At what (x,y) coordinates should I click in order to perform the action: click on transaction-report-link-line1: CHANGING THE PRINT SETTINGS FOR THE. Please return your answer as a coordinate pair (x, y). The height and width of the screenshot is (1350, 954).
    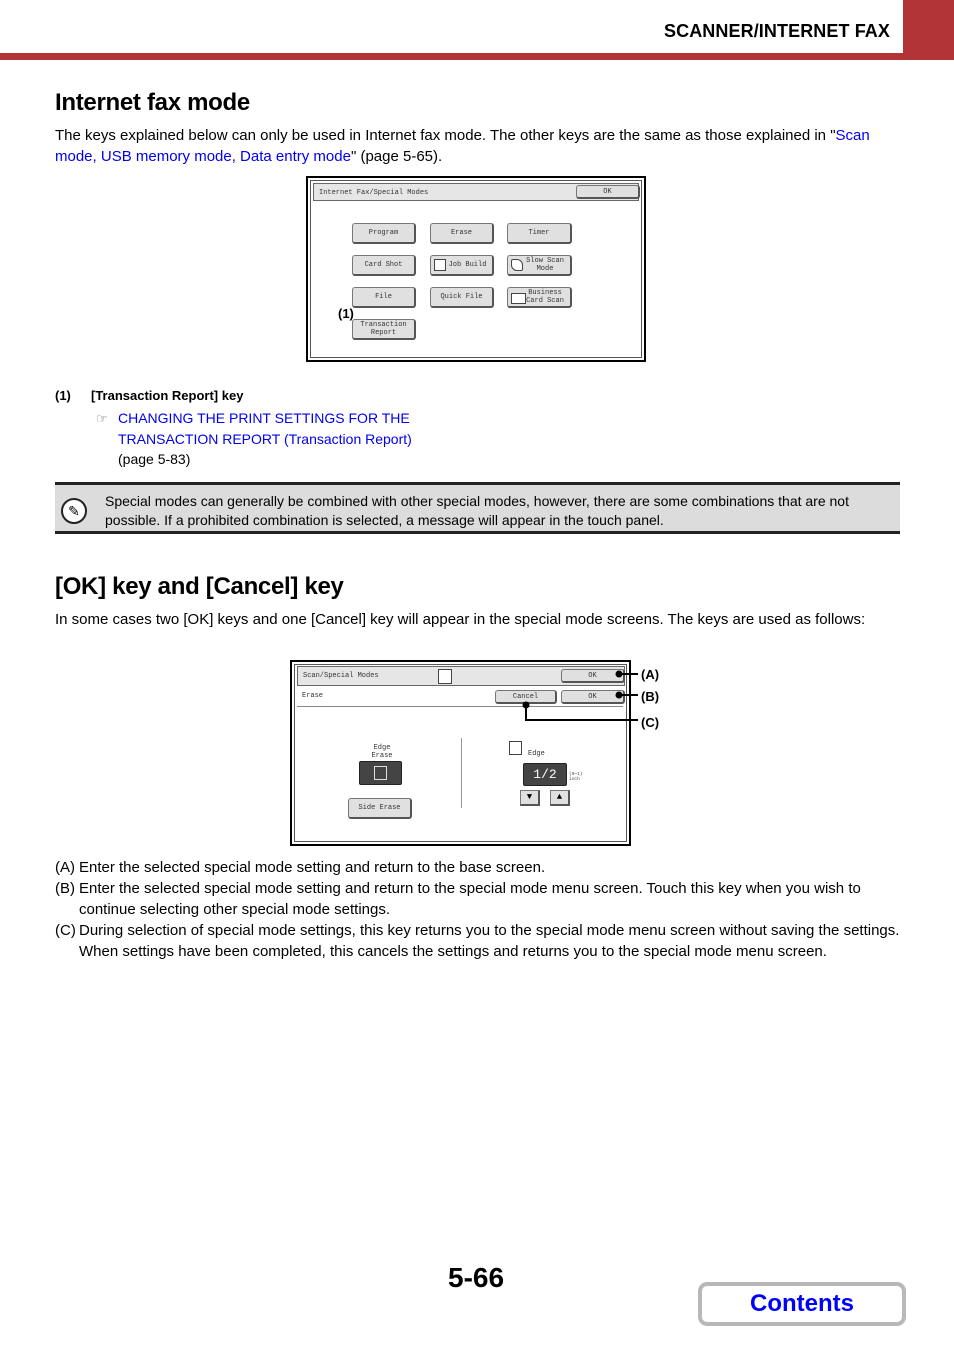
    Looking at the image, I should click on (264, 418).